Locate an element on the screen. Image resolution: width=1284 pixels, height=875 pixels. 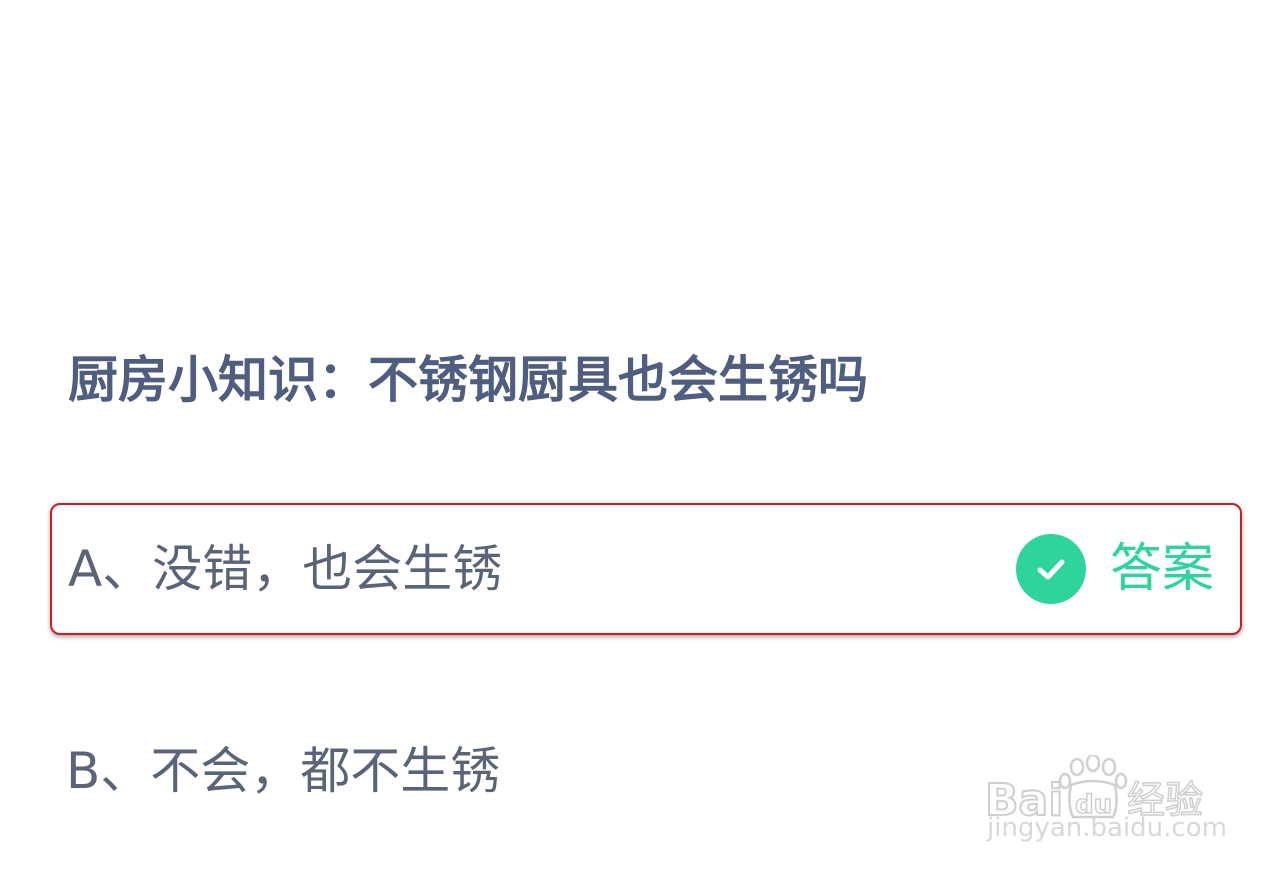
option-b-label: B、不会，都不生锈 is located at coordinates (283, 771).